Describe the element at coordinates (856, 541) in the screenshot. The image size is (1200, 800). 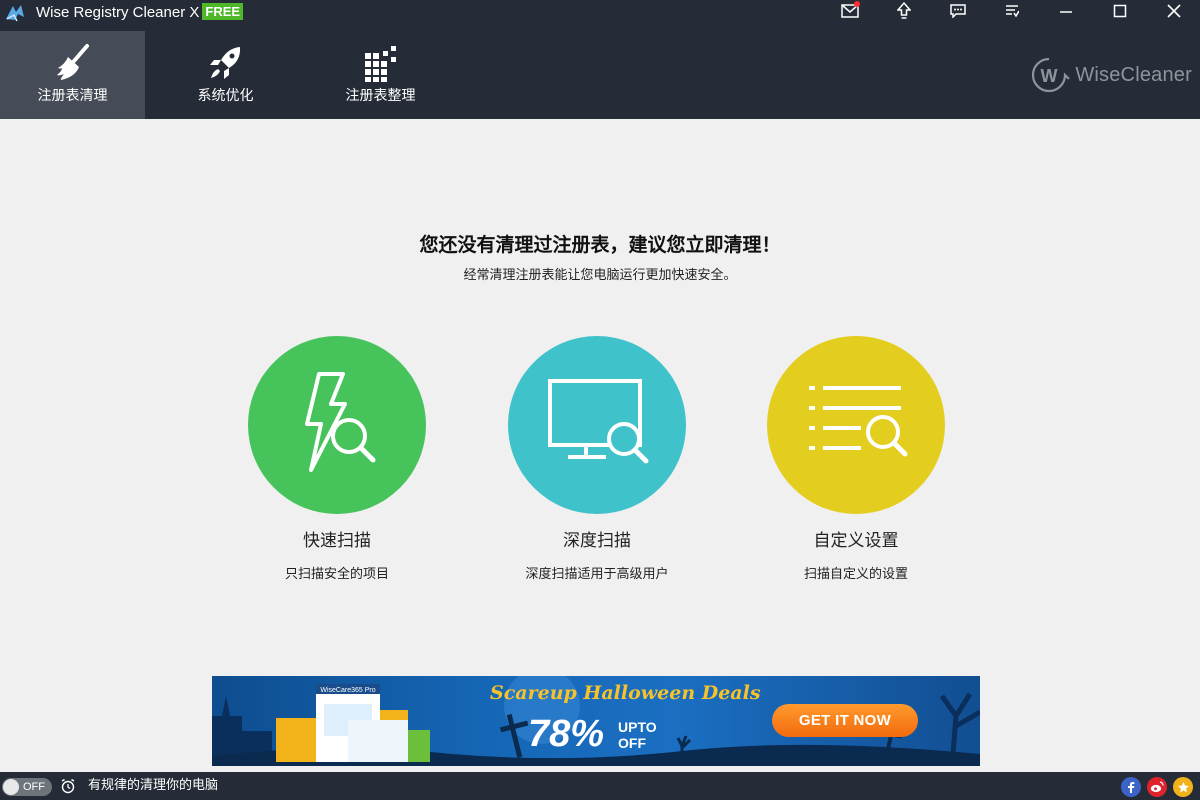
I see `scan-option-title: 自定义设置` at that location.